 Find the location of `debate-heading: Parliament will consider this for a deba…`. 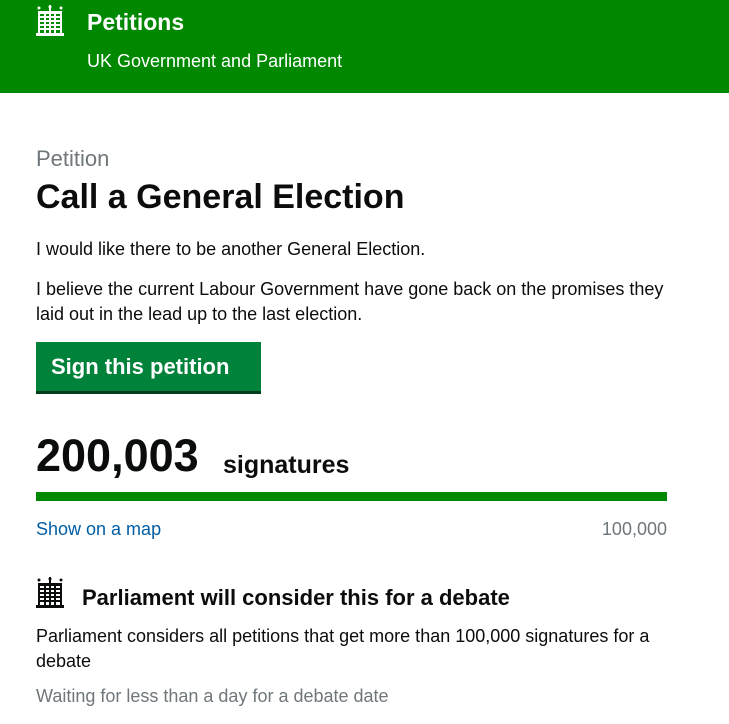

debate-heading: Parliament will consider this for a deba… is located at coordinates (296, 597).